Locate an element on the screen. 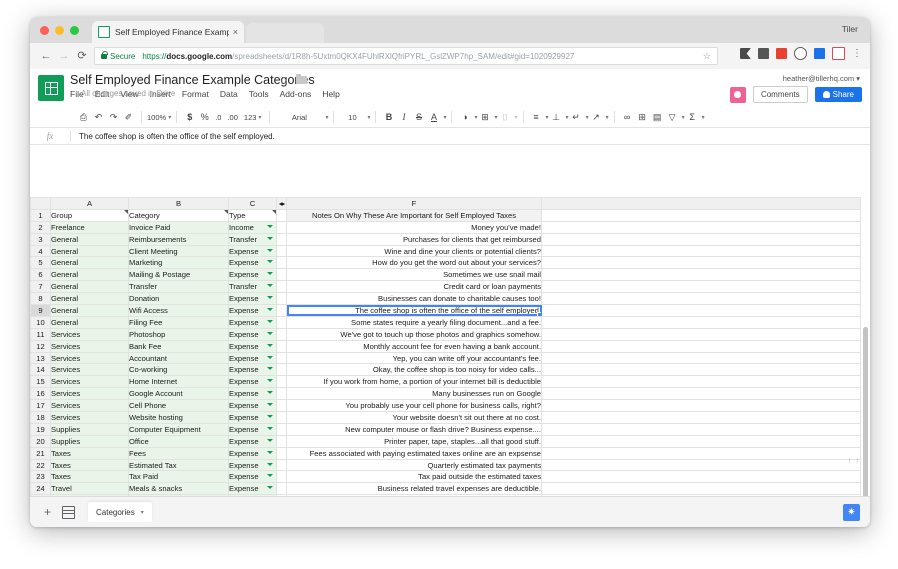  cell-category: Filing Fee is located at coordinates (178, 322).